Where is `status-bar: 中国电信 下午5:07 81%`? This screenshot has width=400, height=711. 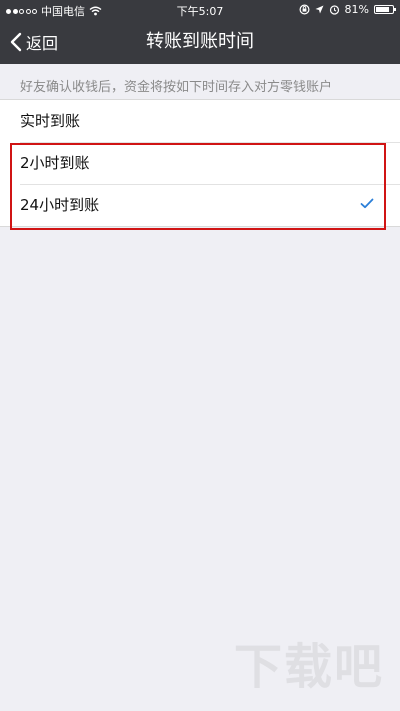 status-bar: 中国电信 下午5:07 81% is located at coordinates (200, 10).